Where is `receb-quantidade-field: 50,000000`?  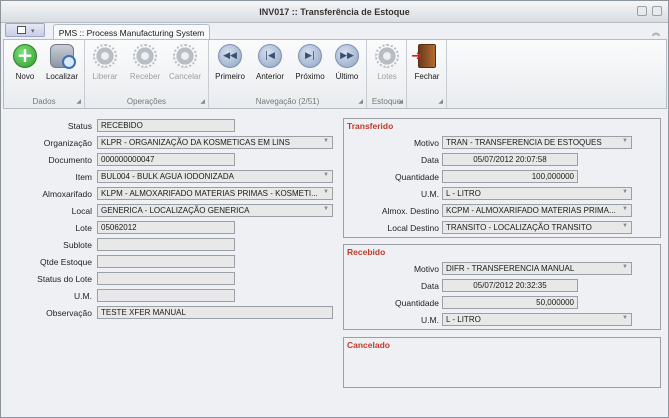
receb-quantidade-field: 50,000000 is located at coordinates (510, 302).